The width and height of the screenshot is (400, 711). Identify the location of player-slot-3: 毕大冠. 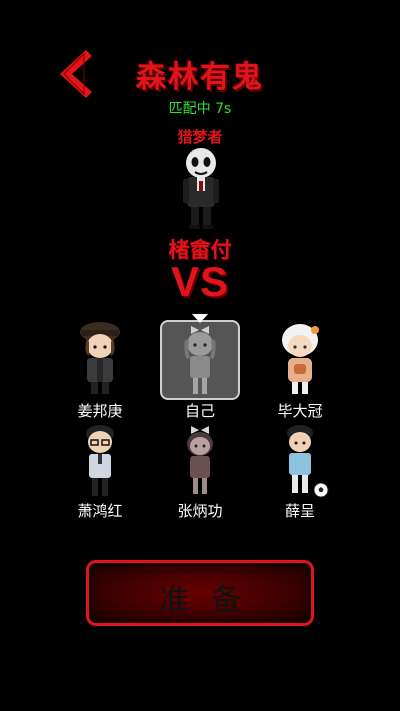
(300, 370).